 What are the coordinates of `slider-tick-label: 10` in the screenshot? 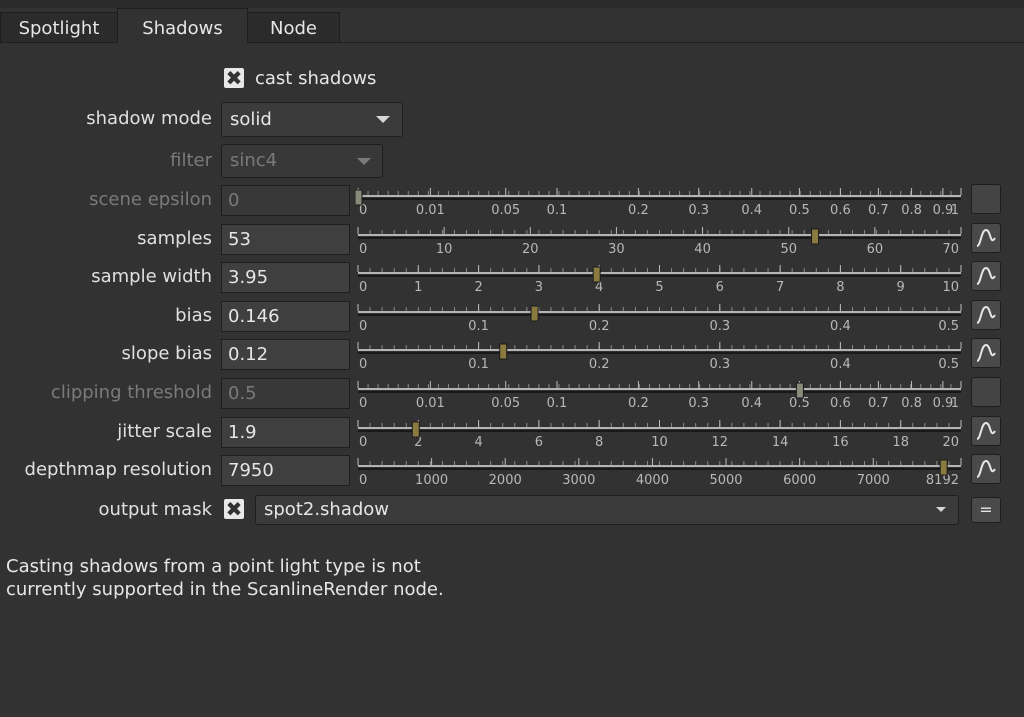 It's located at (444, 249).